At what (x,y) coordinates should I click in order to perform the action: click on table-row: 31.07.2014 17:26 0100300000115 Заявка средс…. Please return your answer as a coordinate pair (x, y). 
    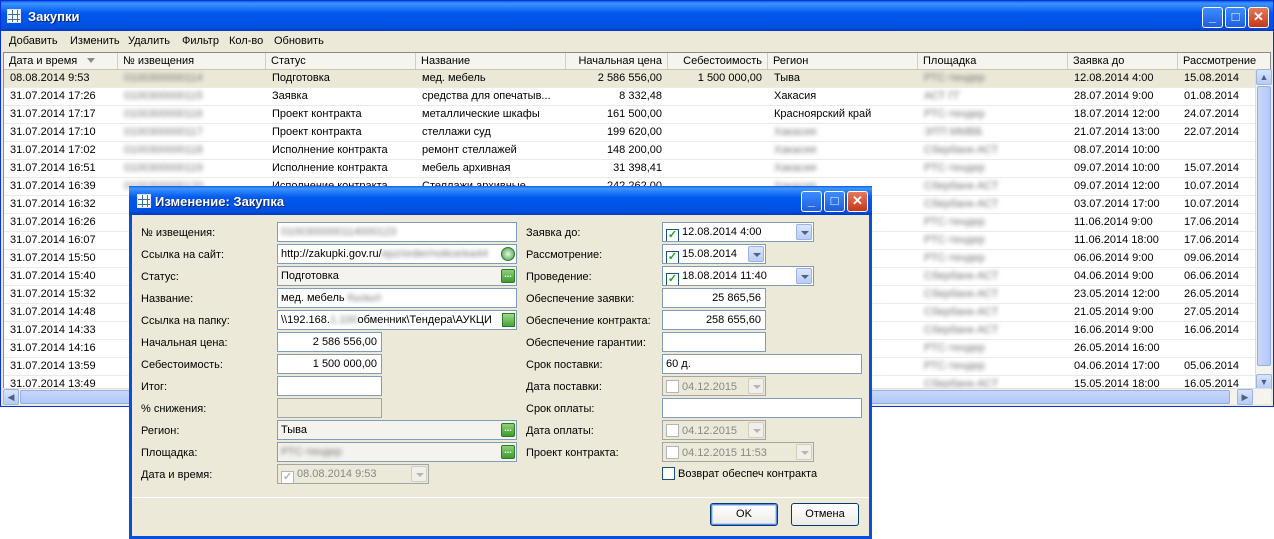
    Looking at the image, I should click on (637, 97).